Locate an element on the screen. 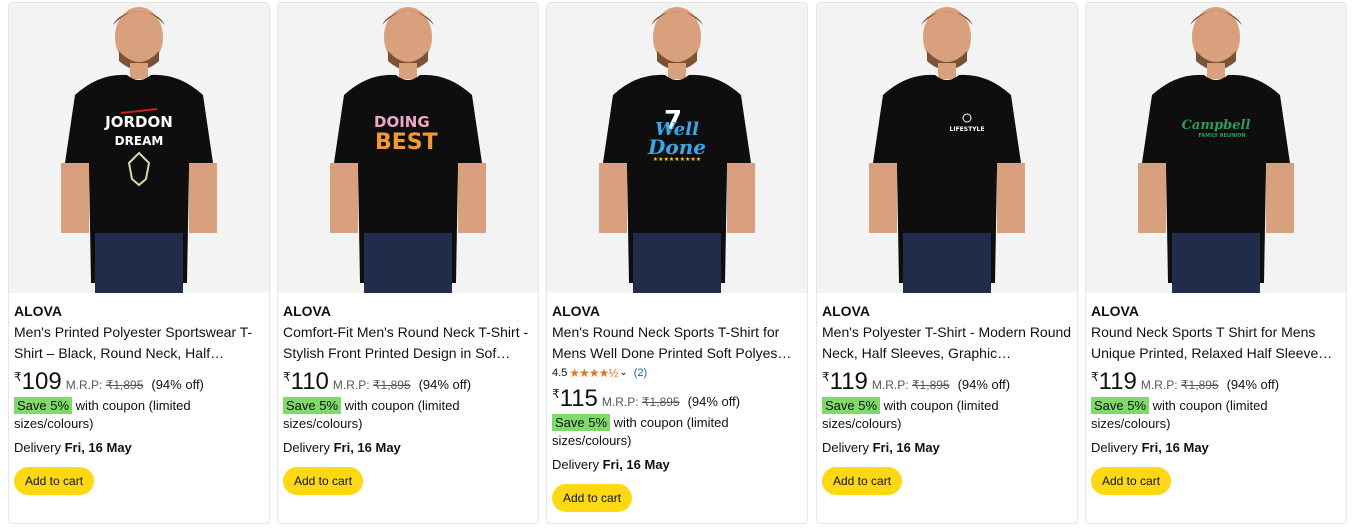 The height and width of the screenshot is (531, 1367). star-rating-icon: ★★★★½ is located at coordinates (593, 373).